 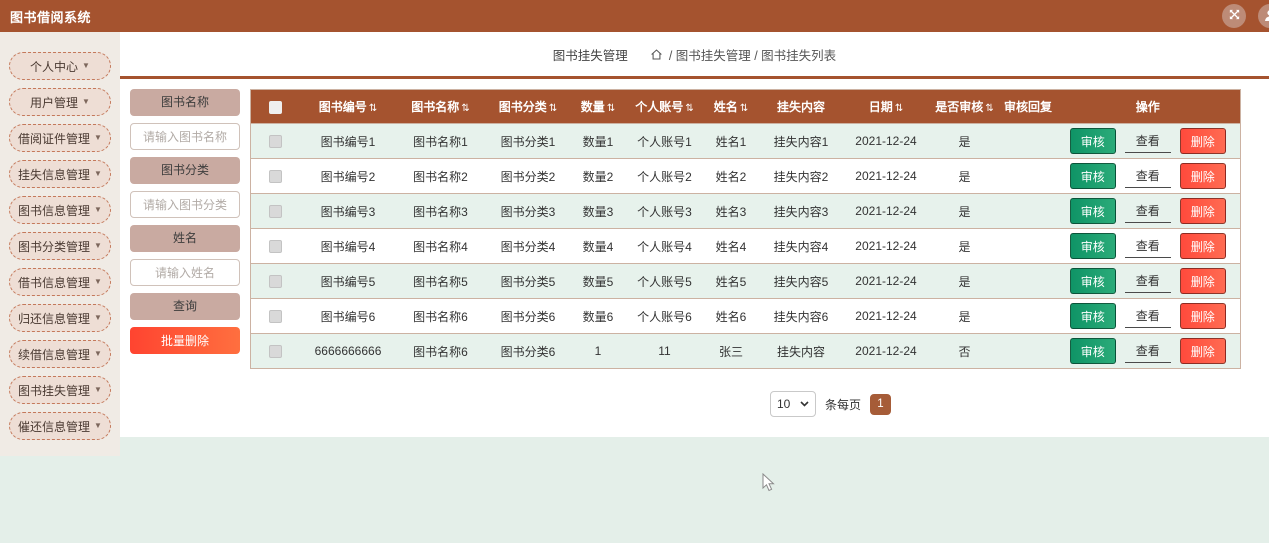 What do you see at coordinates (440, 106) in the screenshot?
I see `column-header: 图书名称 ⇅` at bounding box center [440, 106].